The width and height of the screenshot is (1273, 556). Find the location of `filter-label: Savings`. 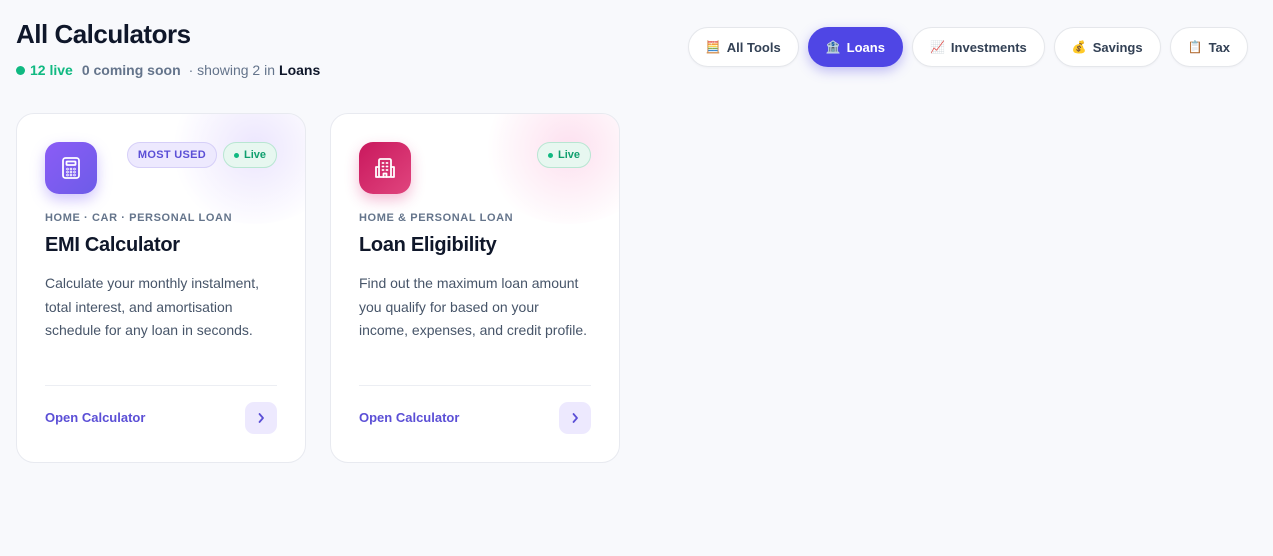

filter-label: Savings is located at coordinates (1117, 47).